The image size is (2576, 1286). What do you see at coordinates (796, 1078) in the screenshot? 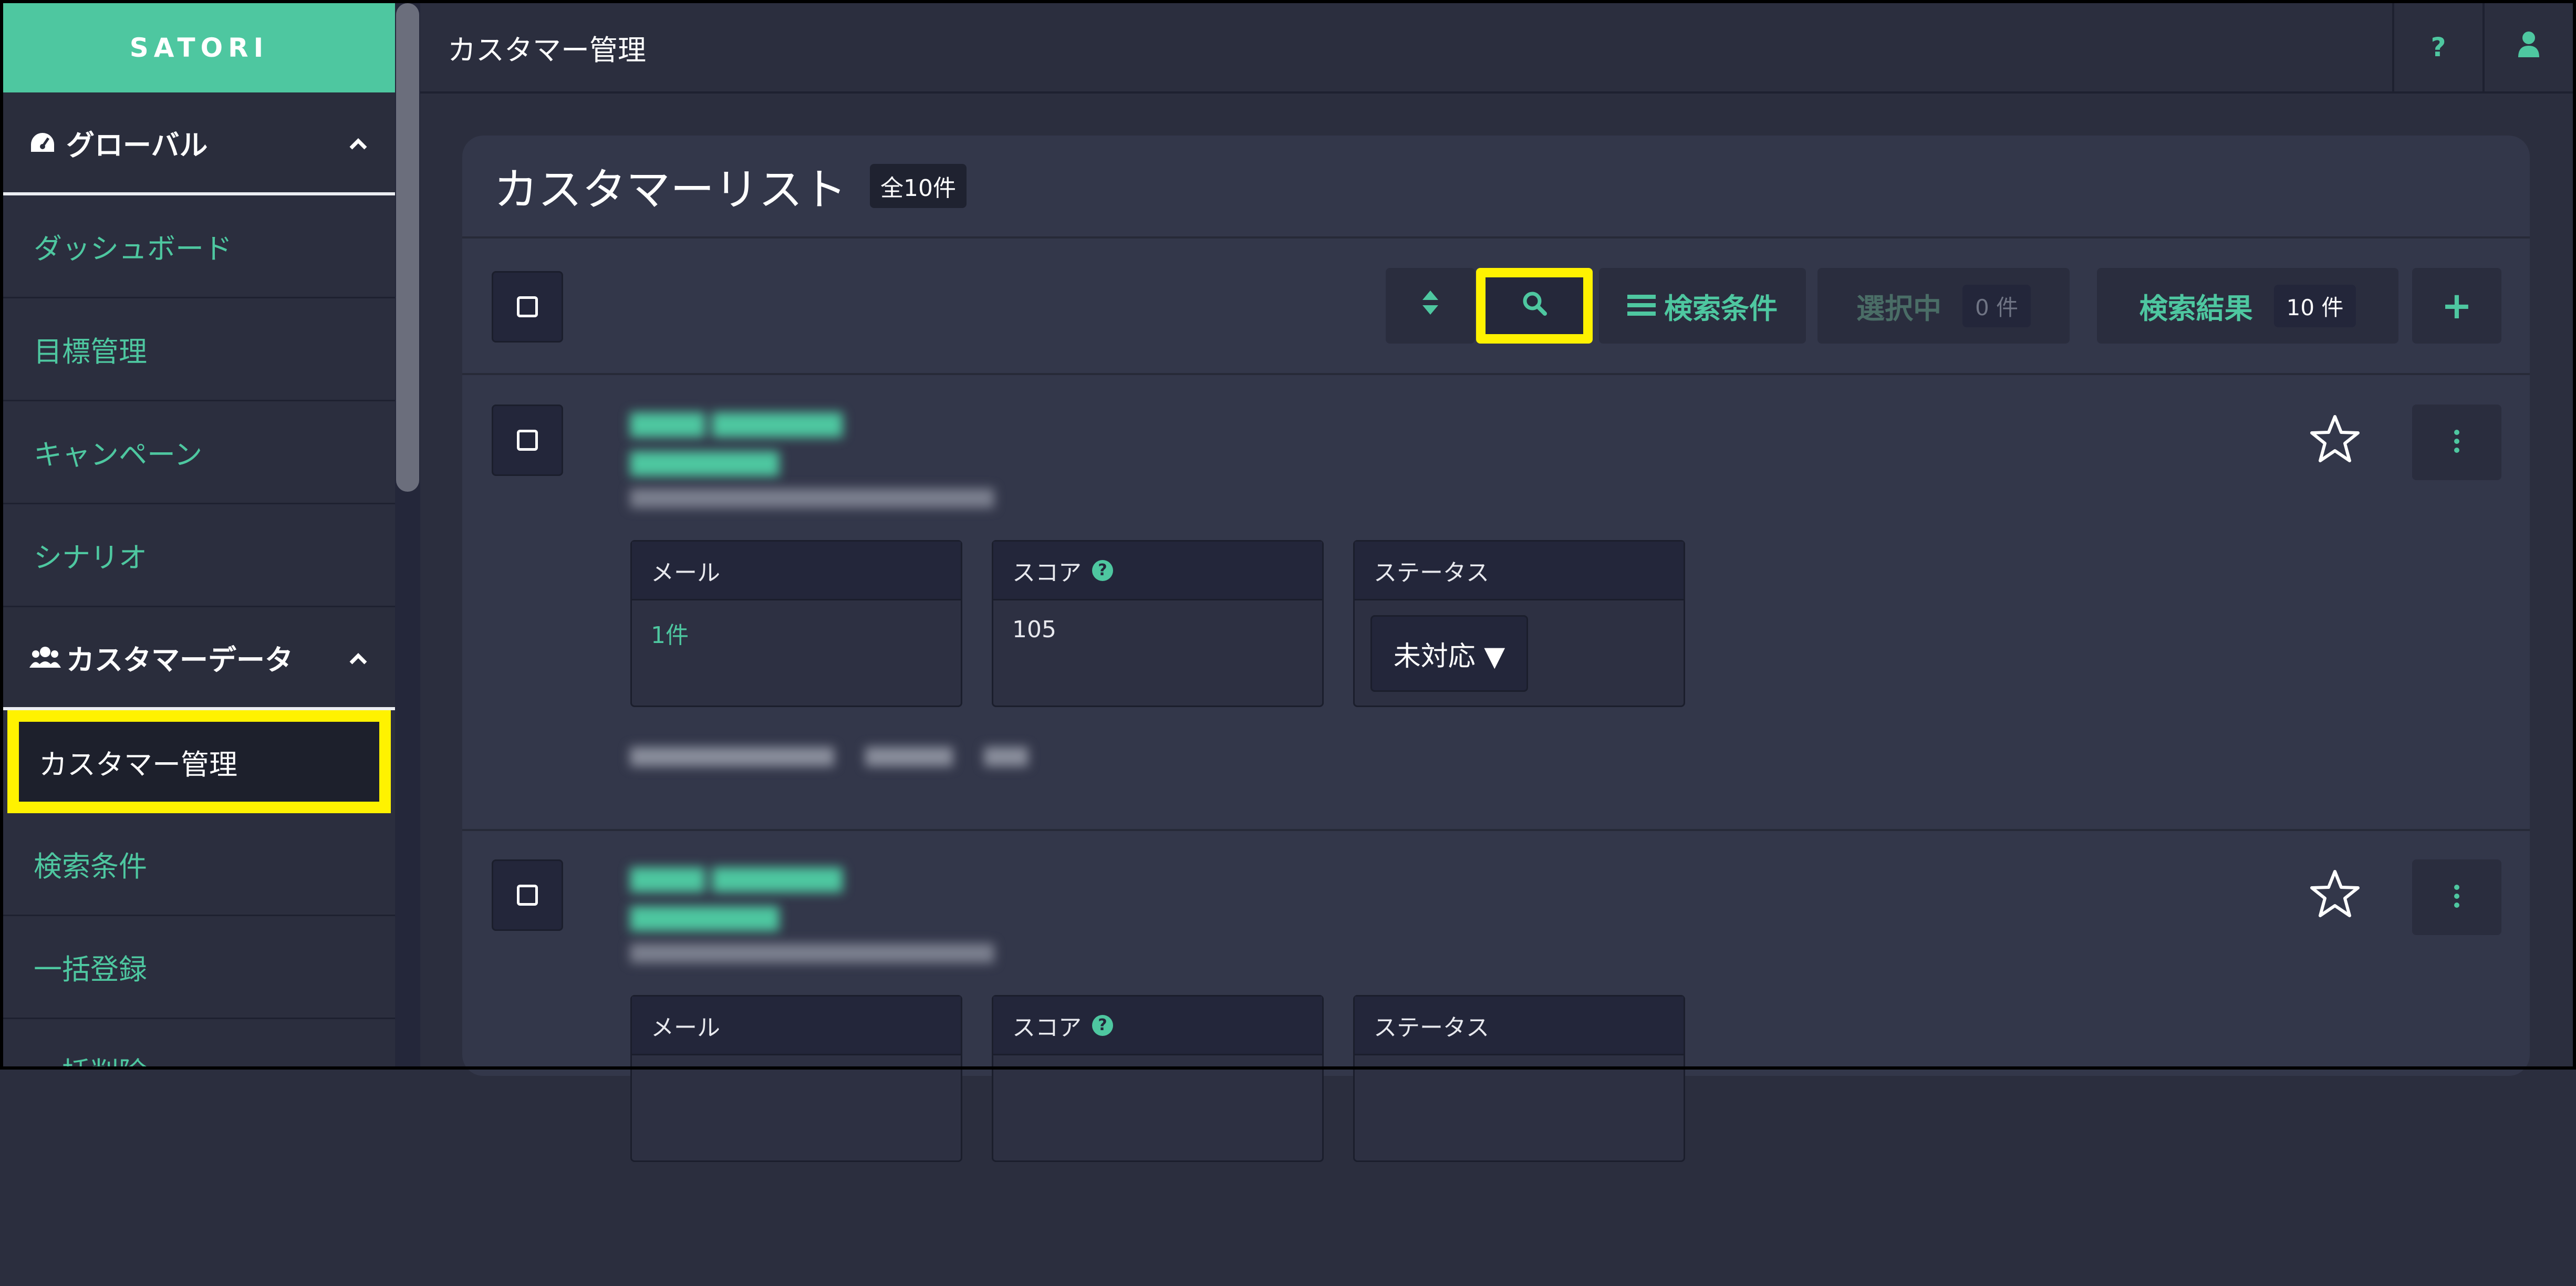
I see `mail-field: メール` at bounding box center [796, 1078].